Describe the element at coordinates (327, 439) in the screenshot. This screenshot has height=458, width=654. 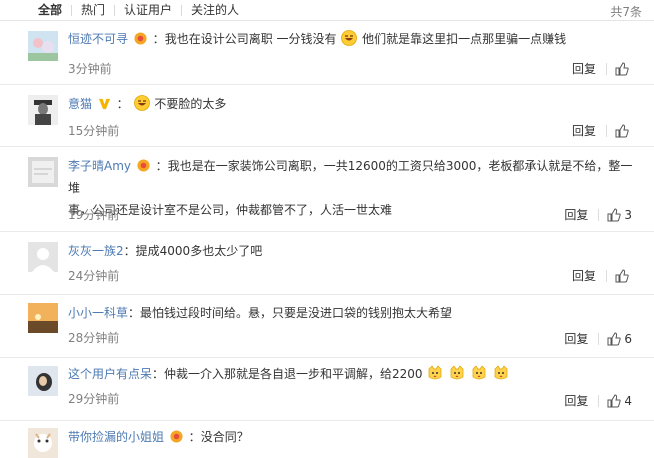
I see `comment-item: 带你捡漏的小姐姐 ：没合同？` at that location.